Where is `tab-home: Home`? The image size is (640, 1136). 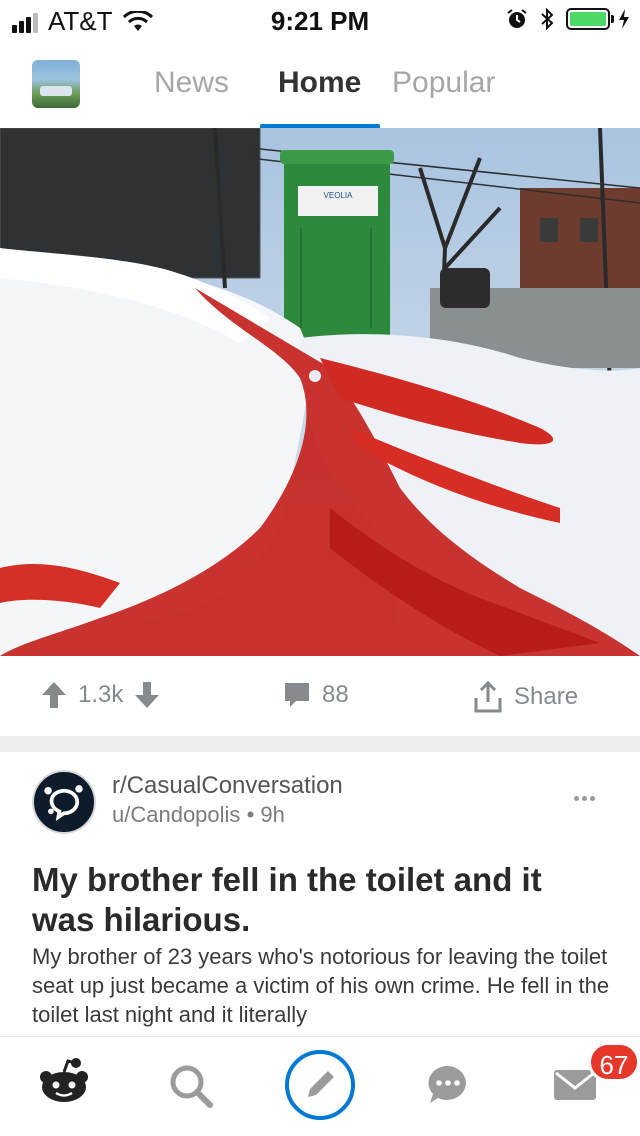 tab-home: Home is located at coordinates (319, 83).